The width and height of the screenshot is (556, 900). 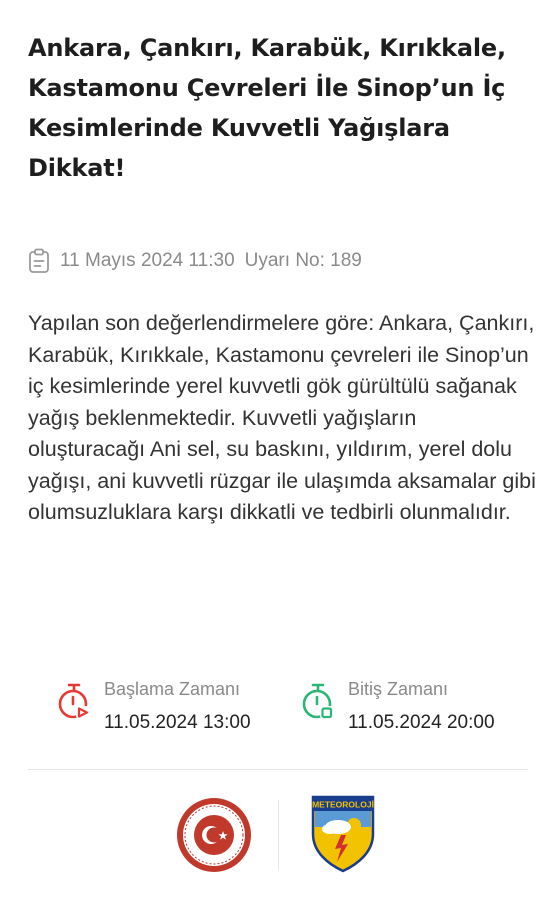 I want to click on start-time-label: Başlama Zamanı, so click(x=172, y=689).